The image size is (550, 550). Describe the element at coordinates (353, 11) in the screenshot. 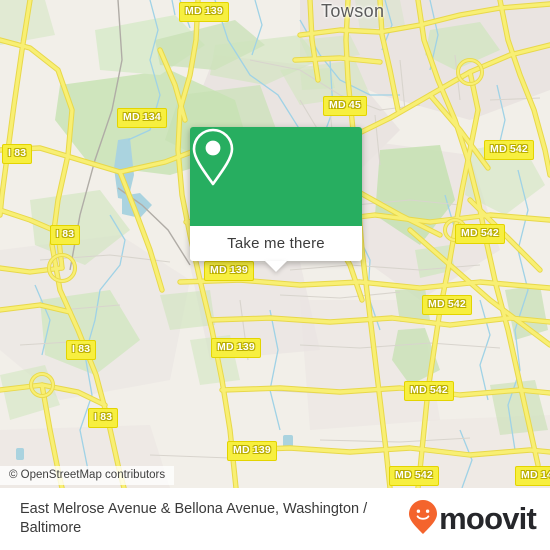

I see `map-place-label-towson: Towson` at that location.